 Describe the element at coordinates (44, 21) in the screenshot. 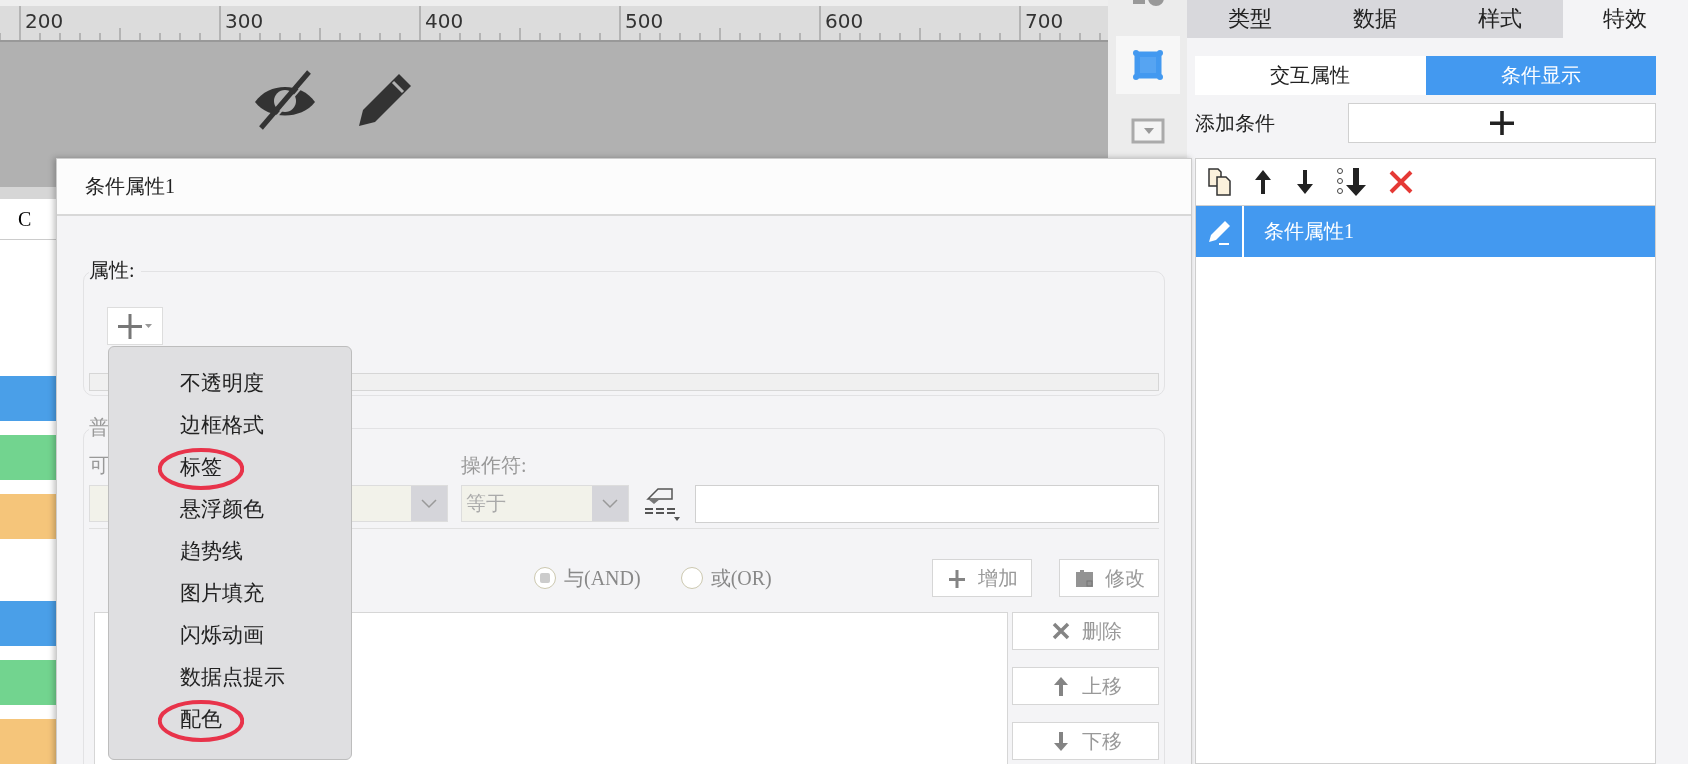

I see `ruler-label: 200` at that location.